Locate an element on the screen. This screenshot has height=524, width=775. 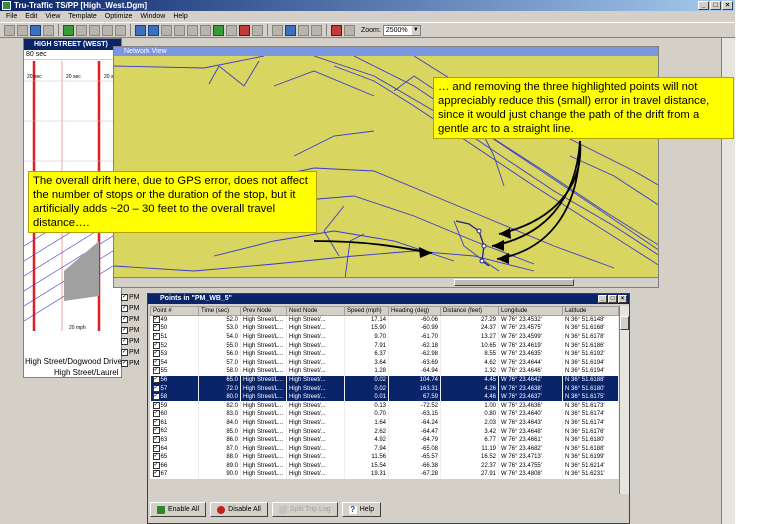
report-icon is located at coordinates (192, 30).